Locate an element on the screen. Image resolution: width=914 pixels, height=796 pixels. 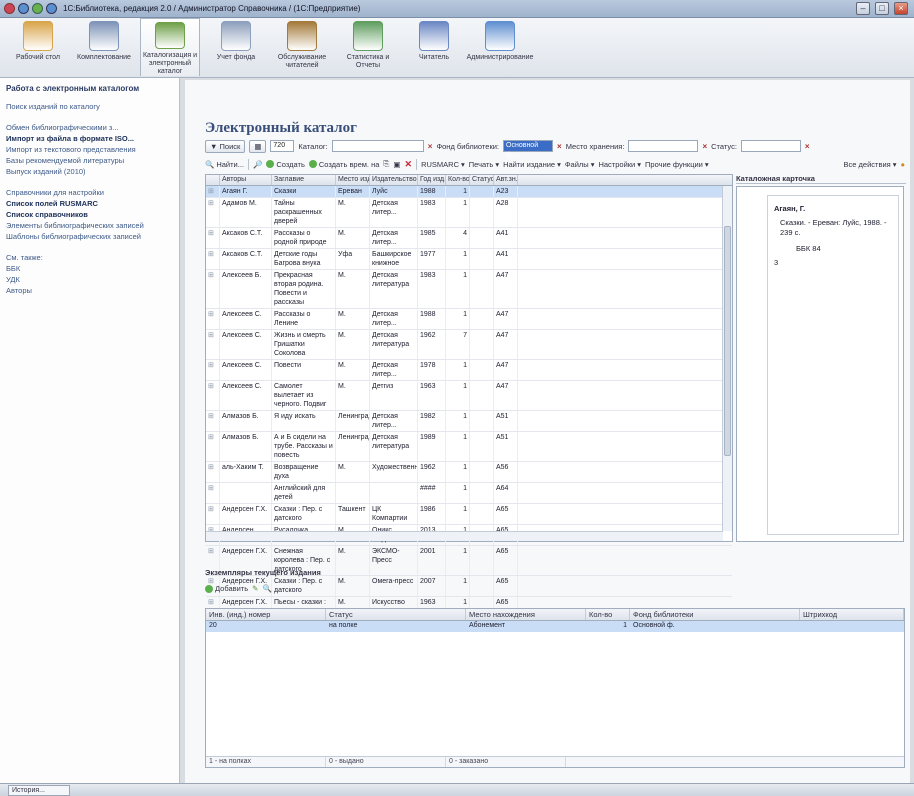
clear-status-icon: × is located at coordinates (807, 146).